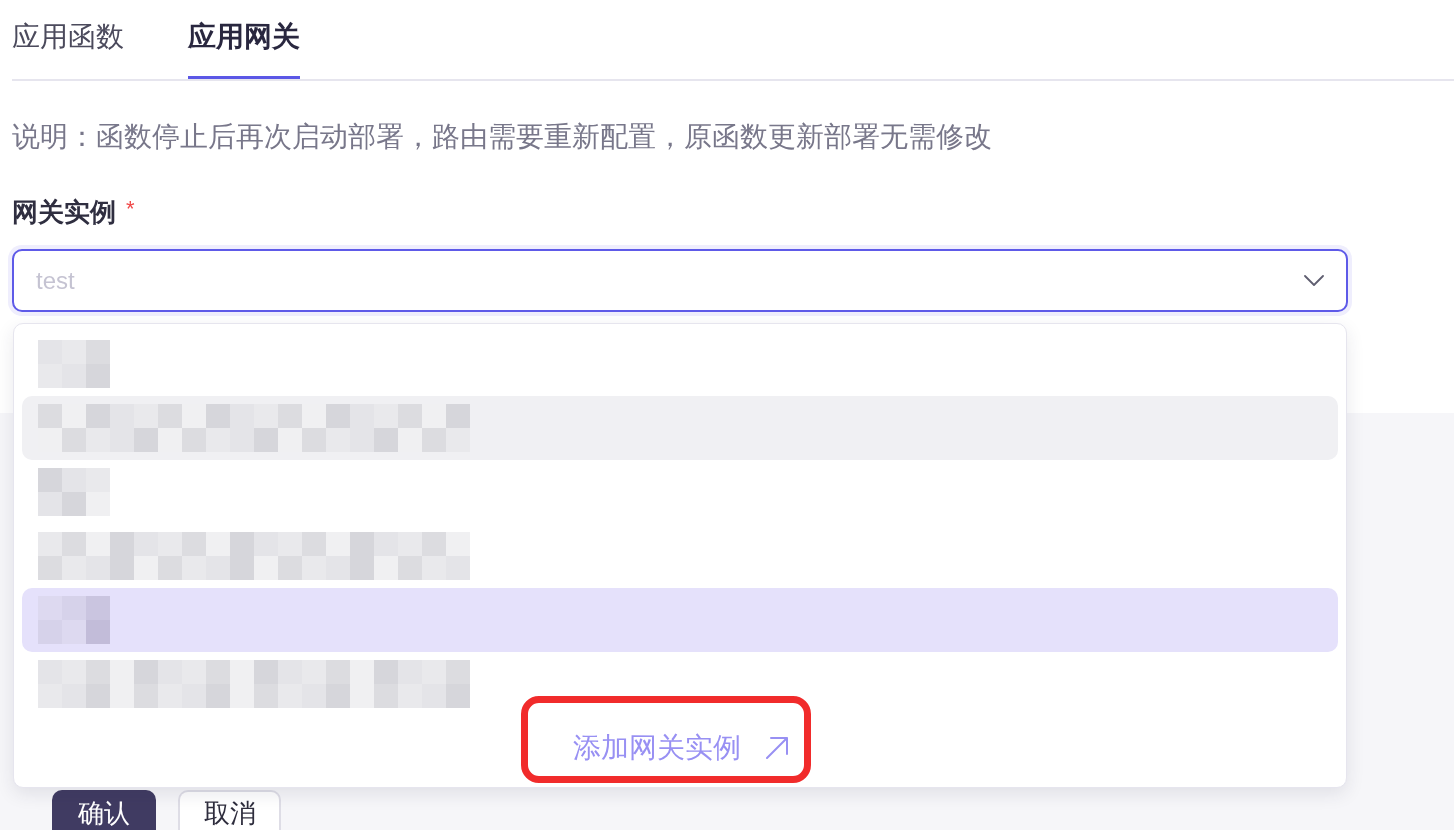 This screenshot has height=830, width=1454. I want to click on field-label: 网关实例, so click(64, 212).